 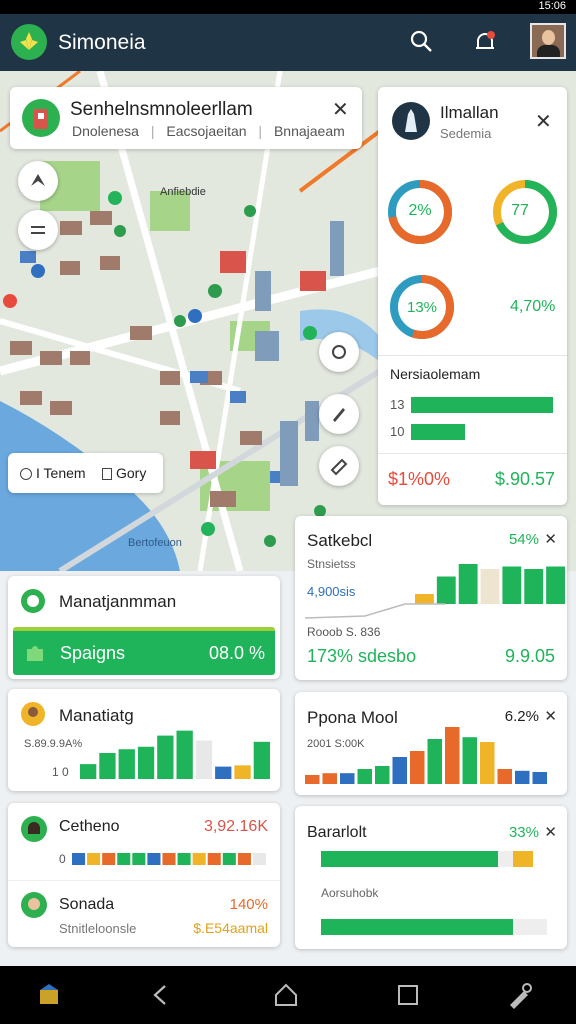 I want to click on status-bar: 15:06, so click(x=288, y=7).